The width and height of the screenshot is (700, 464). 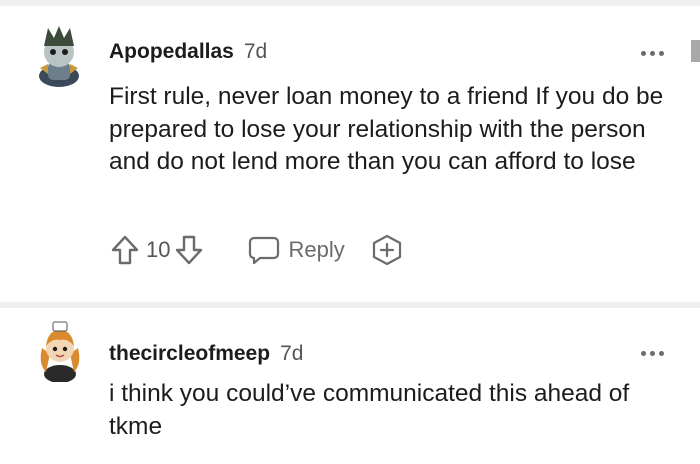 What do you see at coordinates (264, 250) in the screenshot?
I see `speech-bubble-icon` at bounding box center [264, 250].